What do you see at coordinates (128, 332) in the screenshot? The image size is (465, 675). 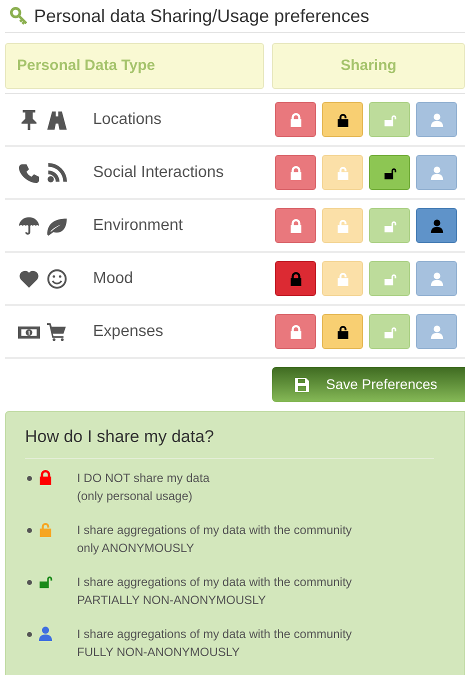 I see `data-type-label: Expenses` at bounding box center [128, 332].